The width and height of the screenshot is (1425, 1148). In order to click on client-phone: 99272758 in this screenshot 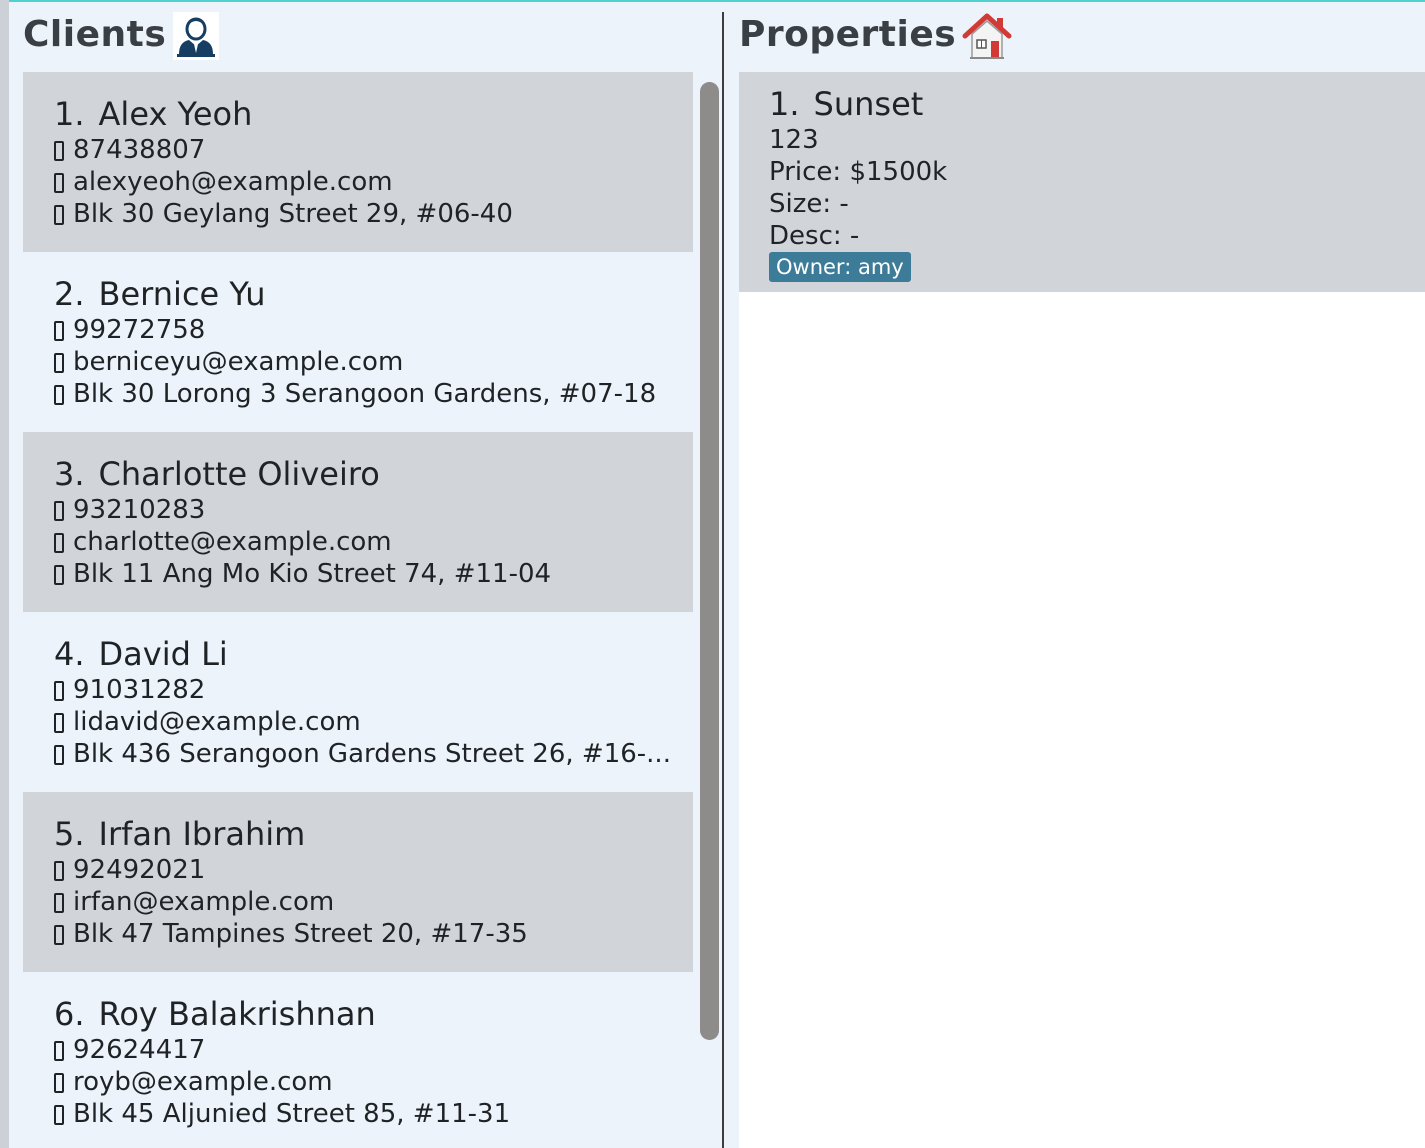, I will do `click(129, 330)`.